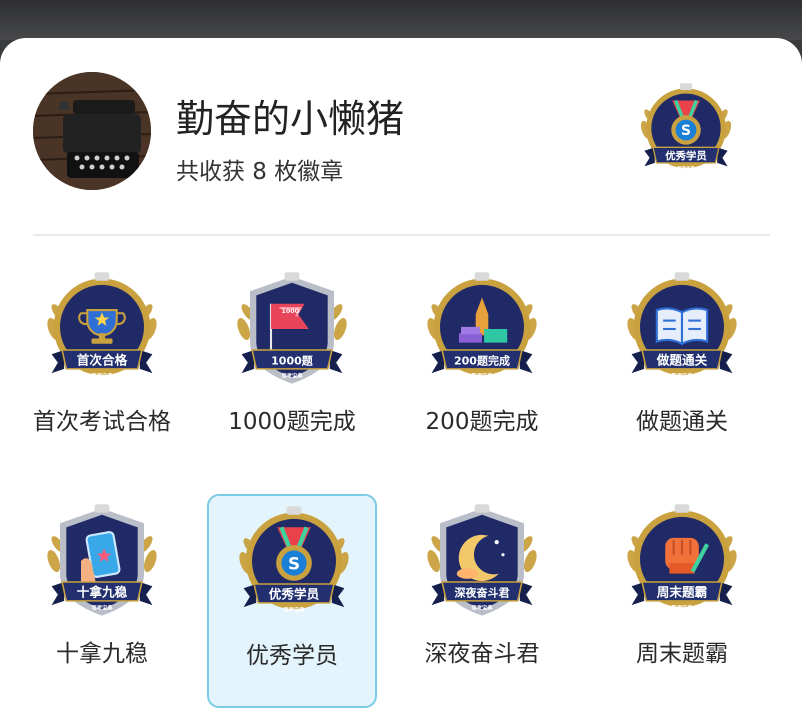 The height and width of the screenshot is (720, 802). Describe the element at coordinates (102, 360) in the screenshot. I see `badge-ribbon-text: 首次合格` at that location.